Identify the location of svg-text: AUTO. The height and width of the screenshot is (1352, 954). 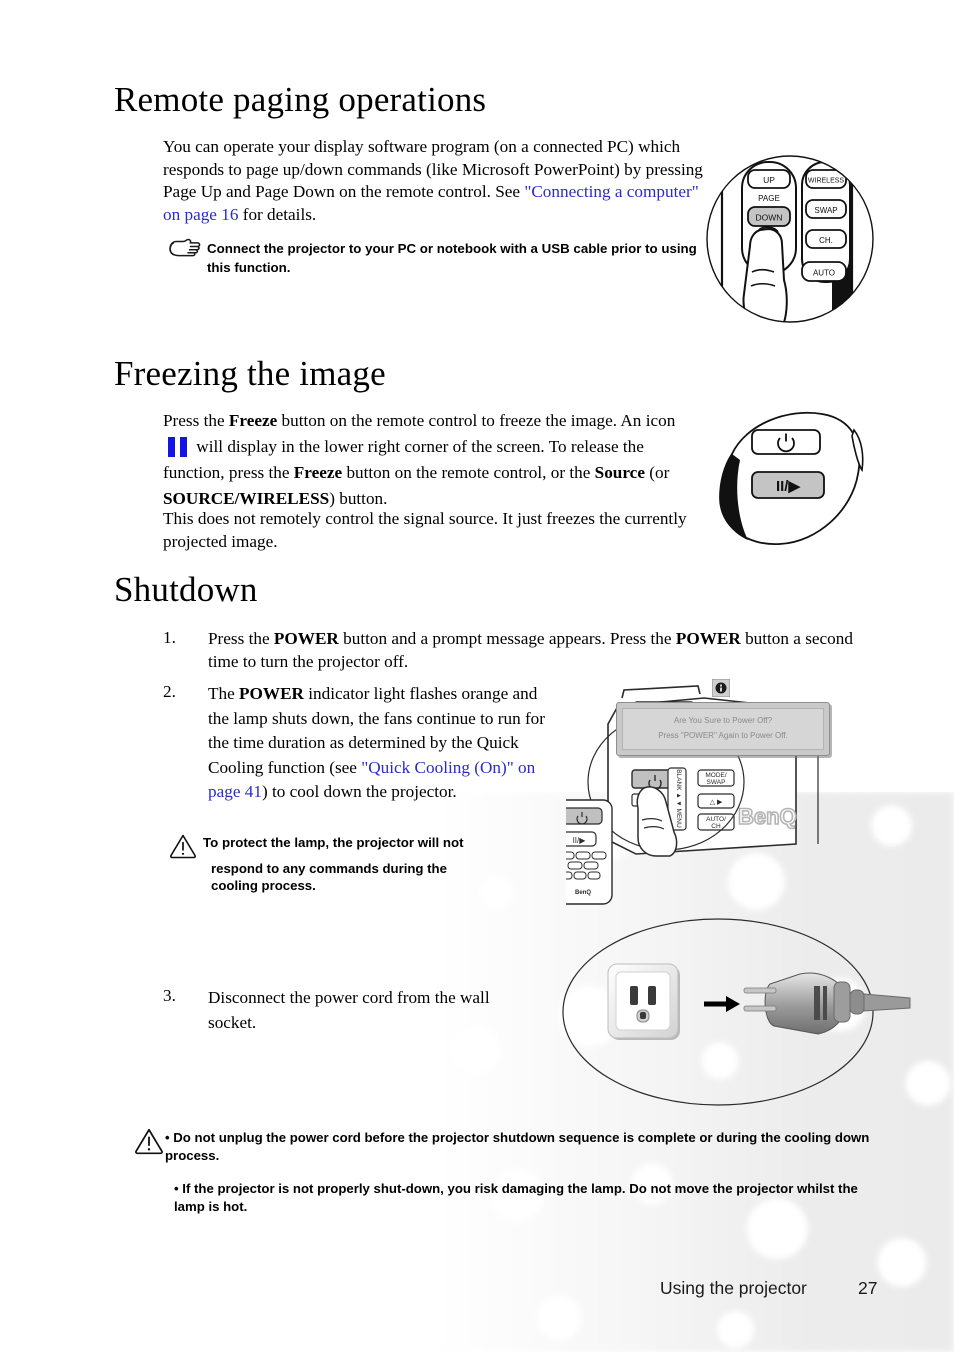
(824, 273).